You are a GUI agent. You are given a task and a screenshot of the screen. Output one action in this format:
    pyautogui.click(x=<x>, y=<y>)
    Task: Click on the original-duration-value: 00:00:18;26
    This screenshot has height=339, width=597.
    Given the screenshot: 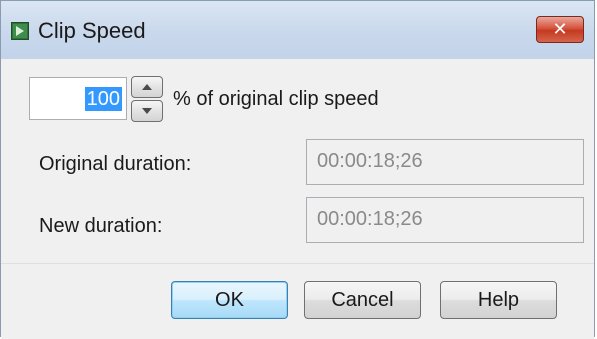 What is the action you would take?
    pyautogui.click(x=370, y=161)
    